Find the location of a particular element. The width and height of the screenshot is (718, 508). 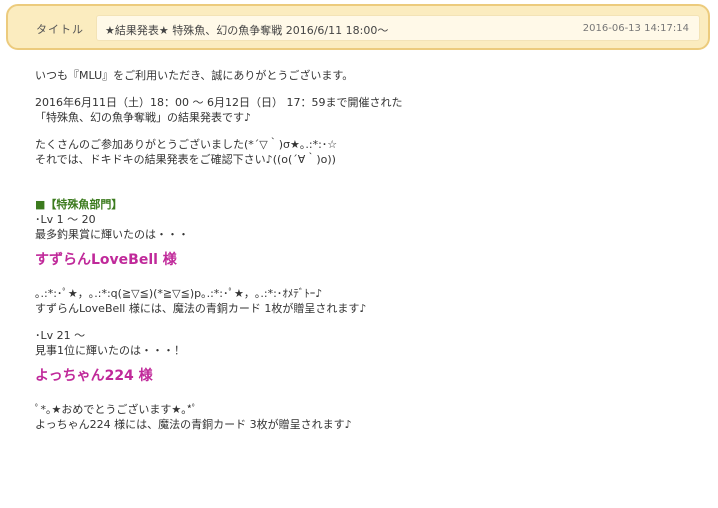

prize-text-1: すずらんLoveBell 様には、魔法の青銅カード 1枚が贈呈されます♪ is located at coordinates (201, 308).